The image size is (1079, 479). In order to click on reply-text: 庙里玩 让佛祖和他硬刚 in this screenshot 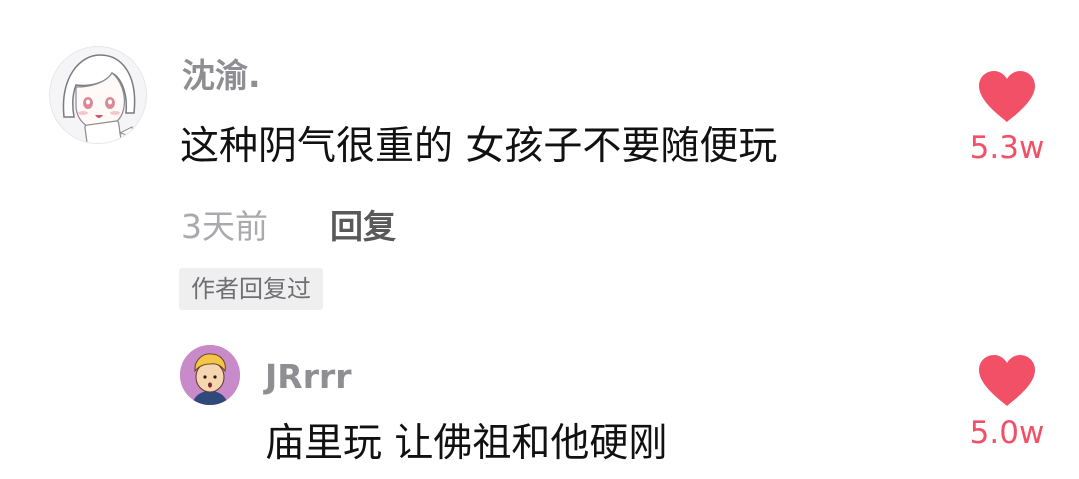, I will do `click(466, 443)`.